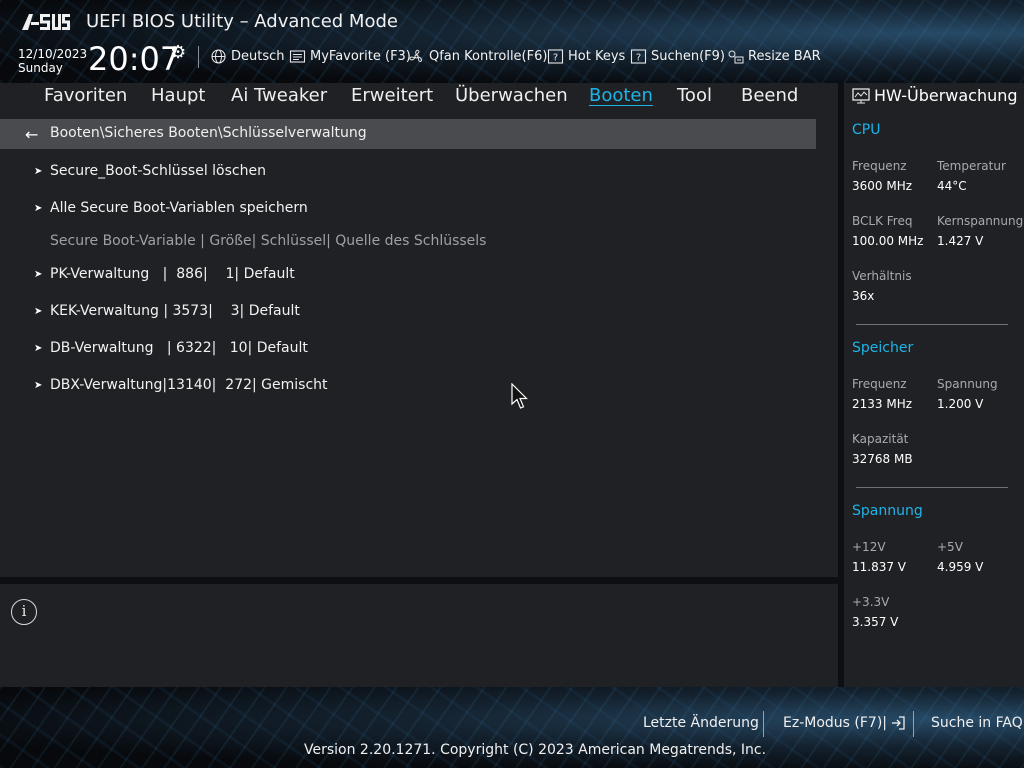 The image size is (1024, 768). I want to click on language-button: Deutsch, so click(247, 56).